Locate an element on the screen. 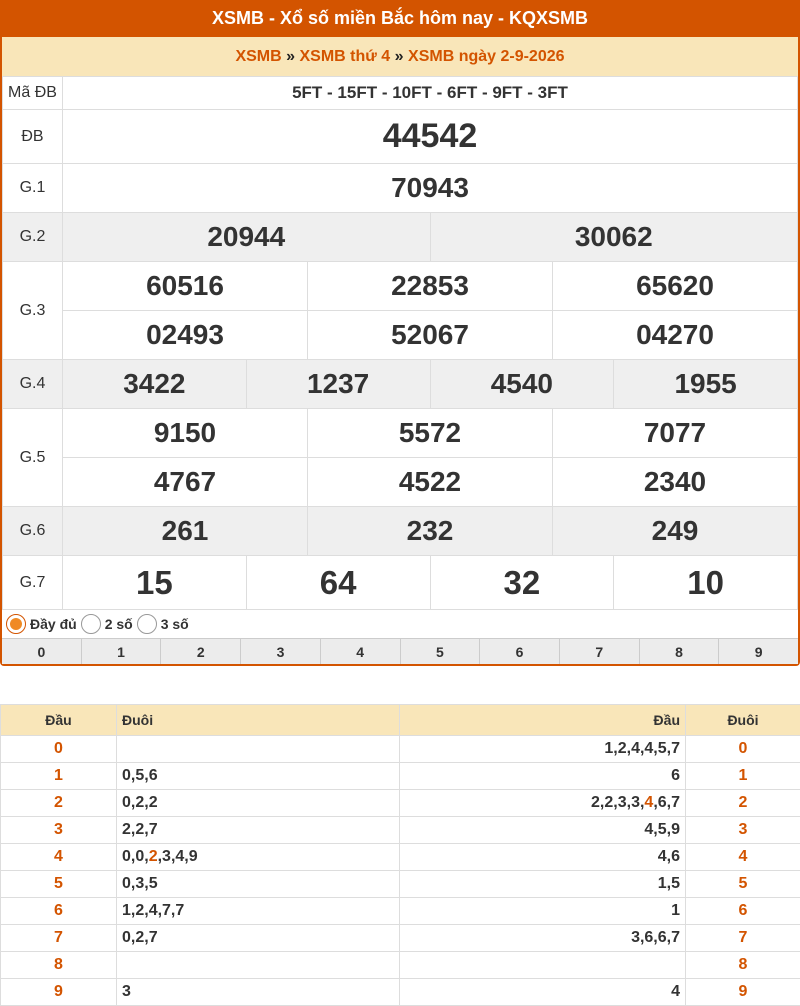 Image resolution: width=800 pixels, height=1006 pixels. g3-value: 52067 is located at coordinates (430, 335).